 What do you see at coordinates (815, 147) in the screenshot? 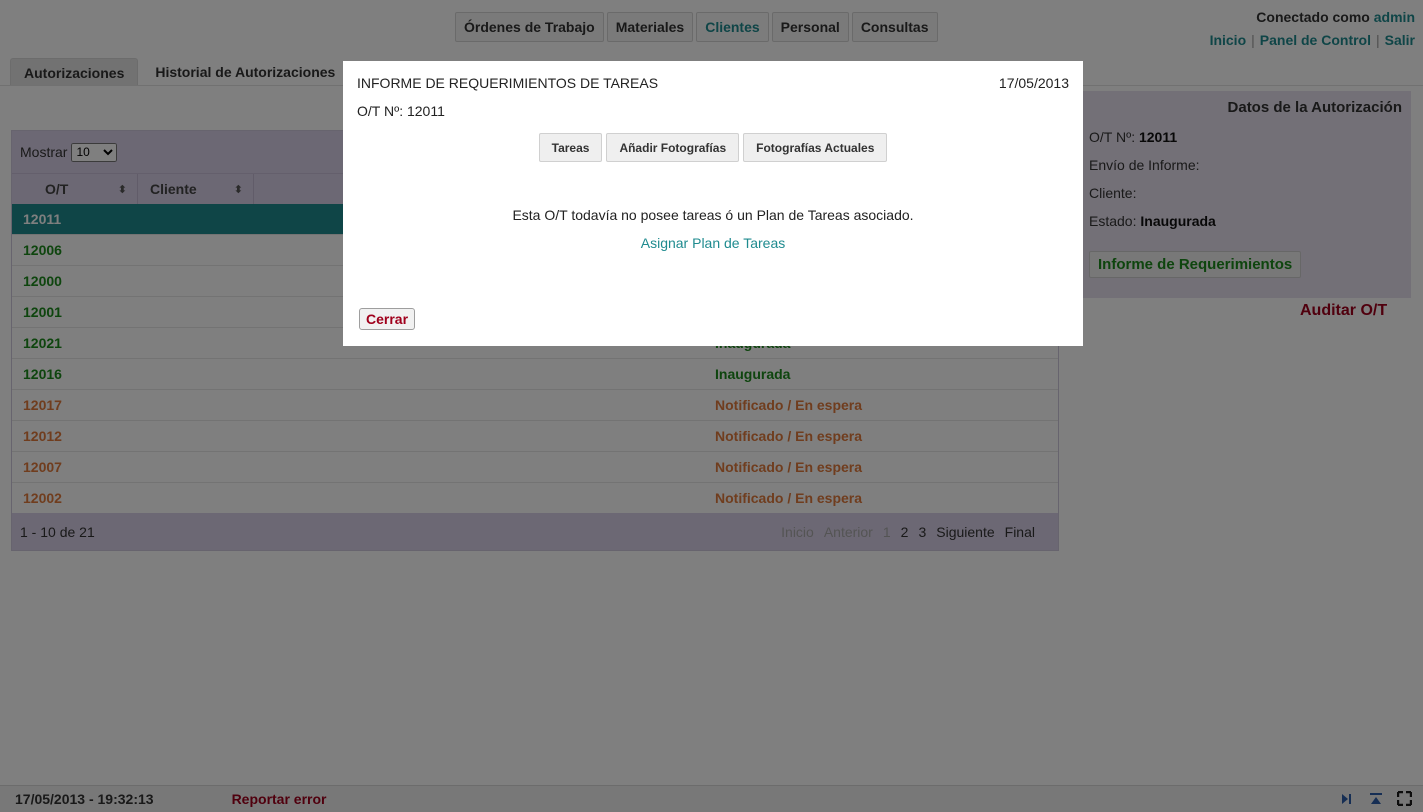
I see `current-photos-button: Fotografías Actuales` at bounding box center [815, 147].